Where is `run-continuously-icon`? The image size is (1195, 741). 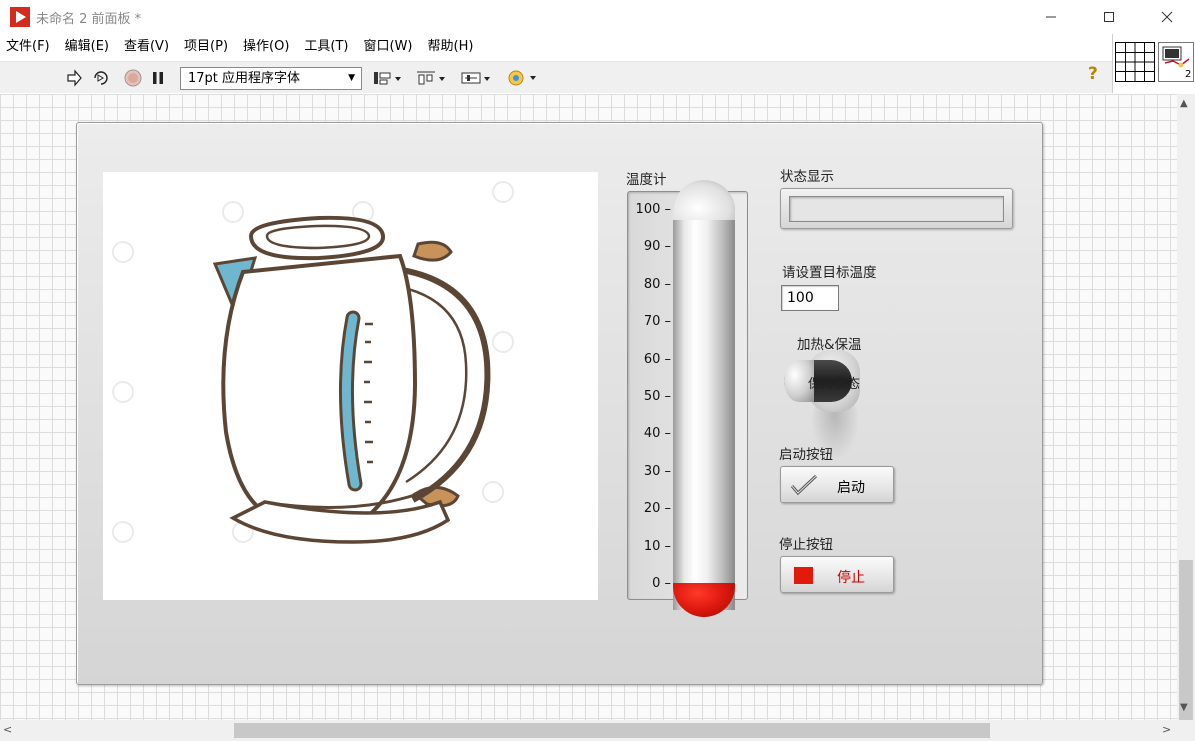 run-continuously-icon is located at coordinates (101, 78).